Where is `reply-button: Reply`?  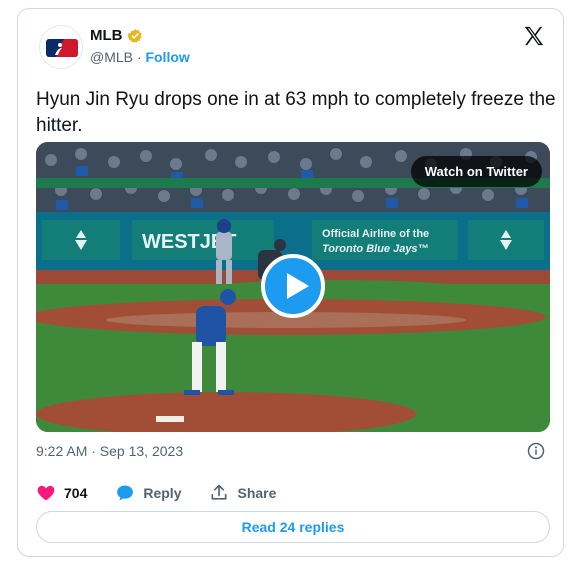 reply-button: Reply is located at coordinates (148, 493).